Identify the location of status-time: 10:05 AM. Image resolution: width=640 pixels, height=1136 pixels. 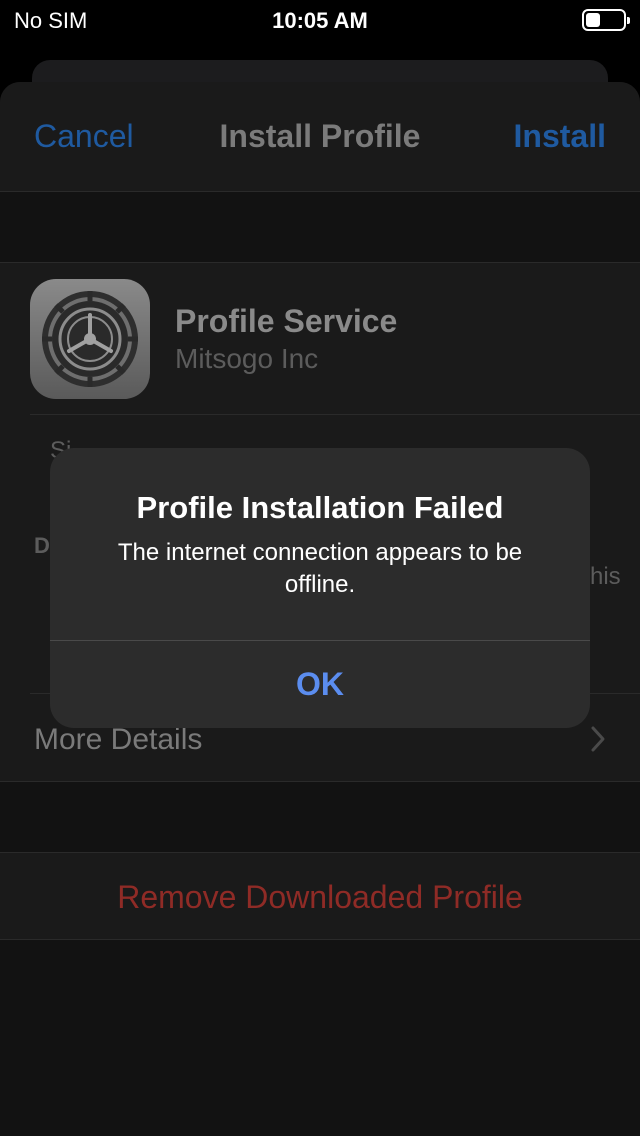
(320, 20).